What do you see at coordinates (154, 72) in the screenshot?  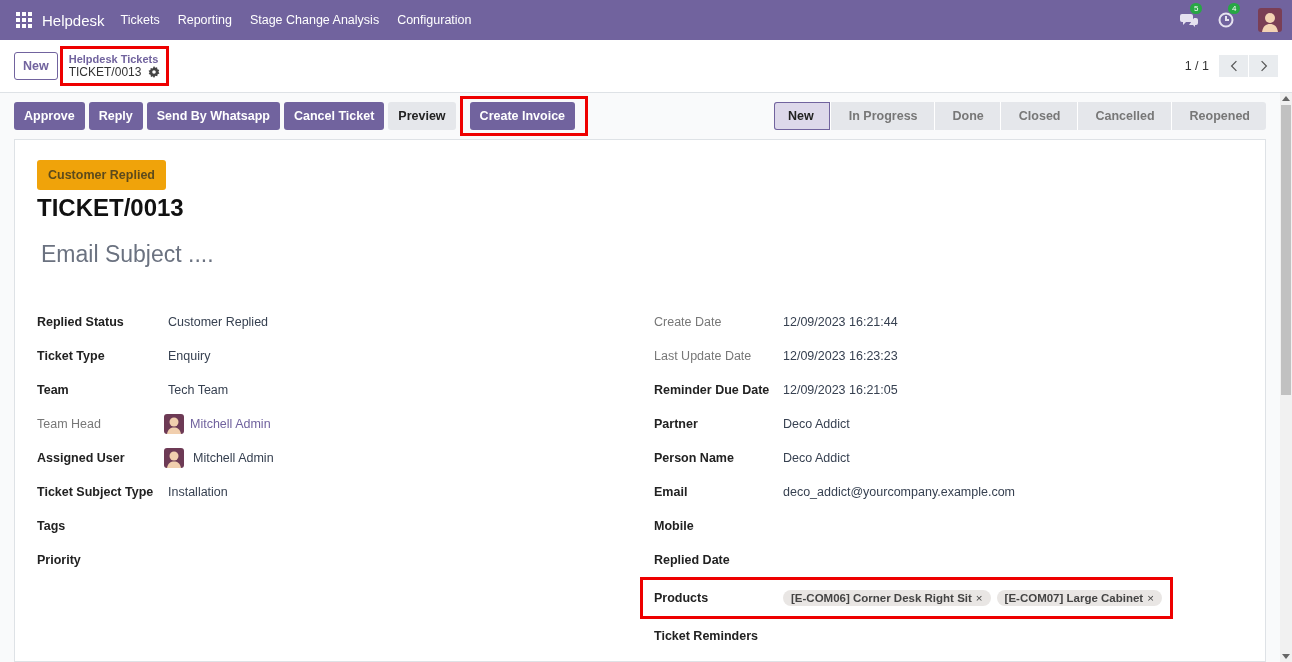 I see `gear-icon` at bounding box center [154, 72].